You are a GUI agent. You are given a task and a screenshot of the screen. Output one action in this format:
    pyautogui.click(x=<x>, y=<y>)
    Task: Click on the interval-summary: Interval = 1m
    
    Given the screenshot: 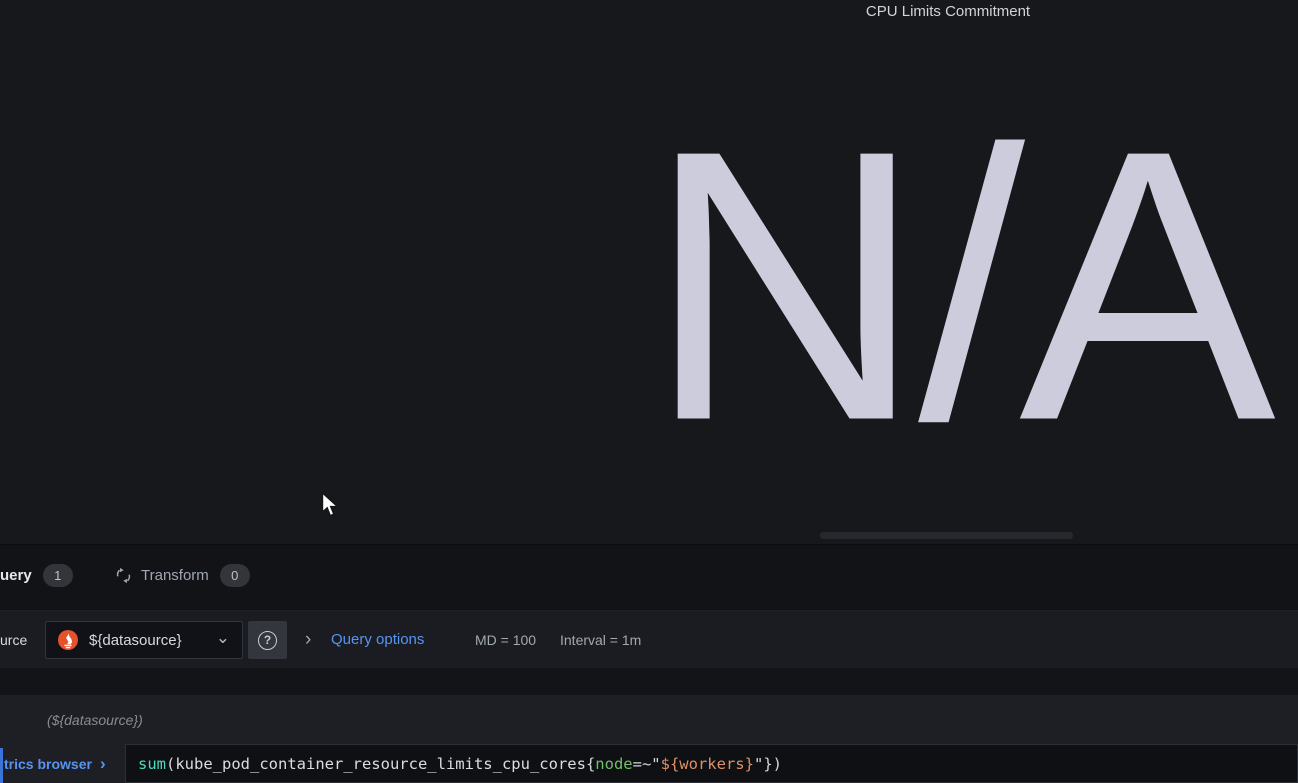 What is the action you would take?
    pyautogui.click(x=601, y=639)
    